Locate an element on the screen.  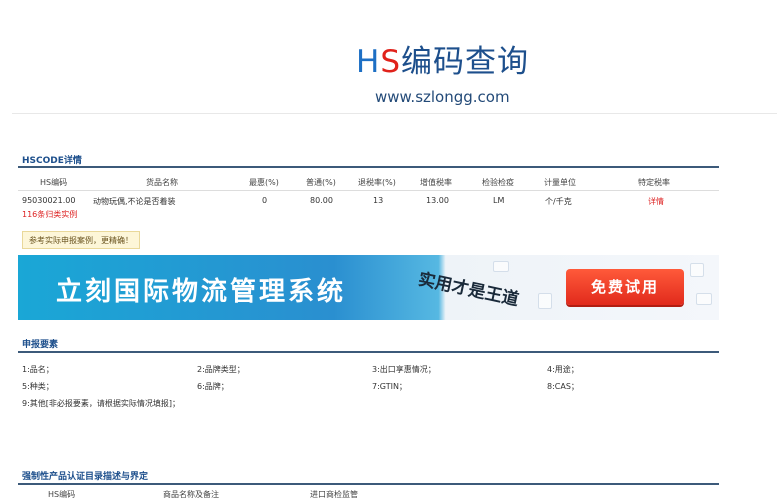
section-title-declaration: 申报要素 is located at coordinates (40, 345).